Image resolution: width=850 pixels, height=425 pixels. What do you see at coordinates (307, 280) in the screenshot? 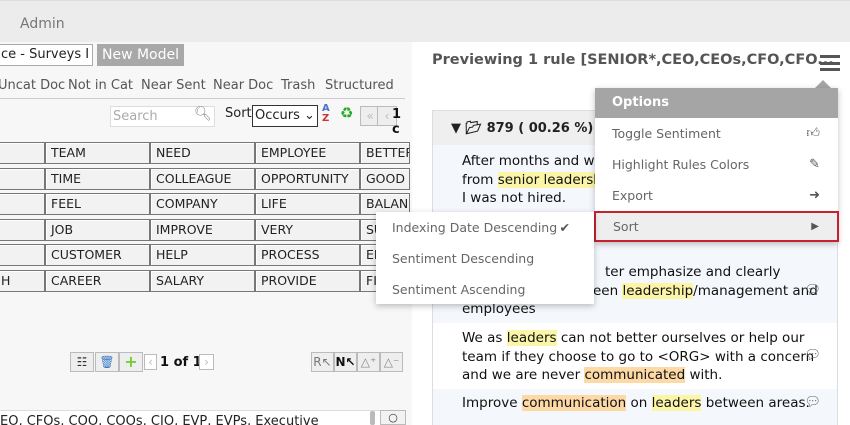
I see `grid-cell: PROVIDE` at bounding box center [307, 280].